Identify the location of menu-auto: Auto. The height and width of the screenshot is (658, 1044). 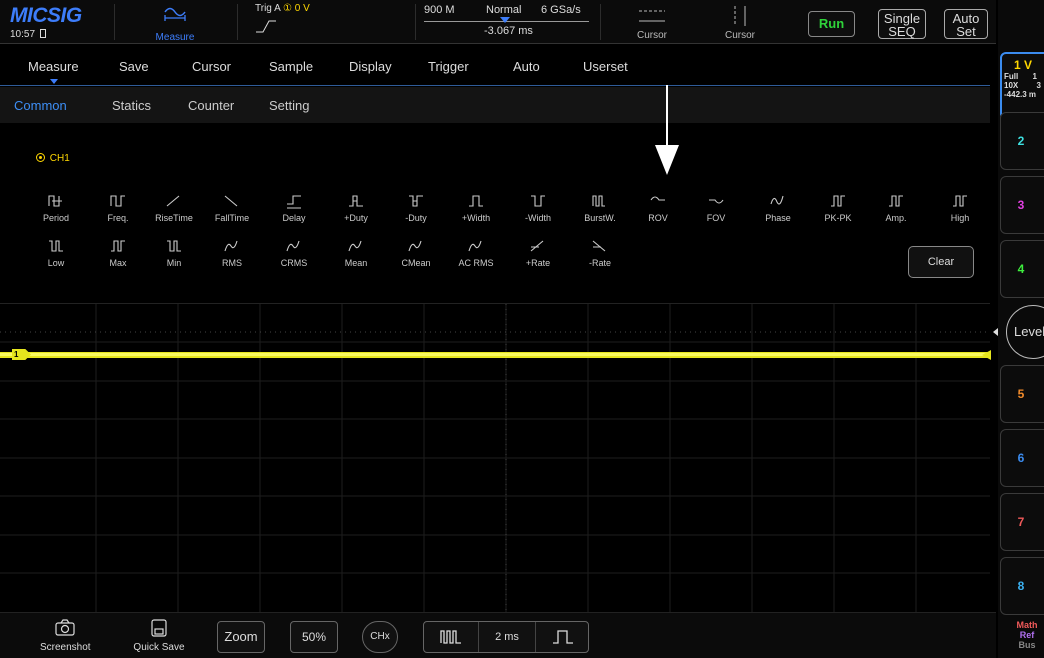
(526, 66).